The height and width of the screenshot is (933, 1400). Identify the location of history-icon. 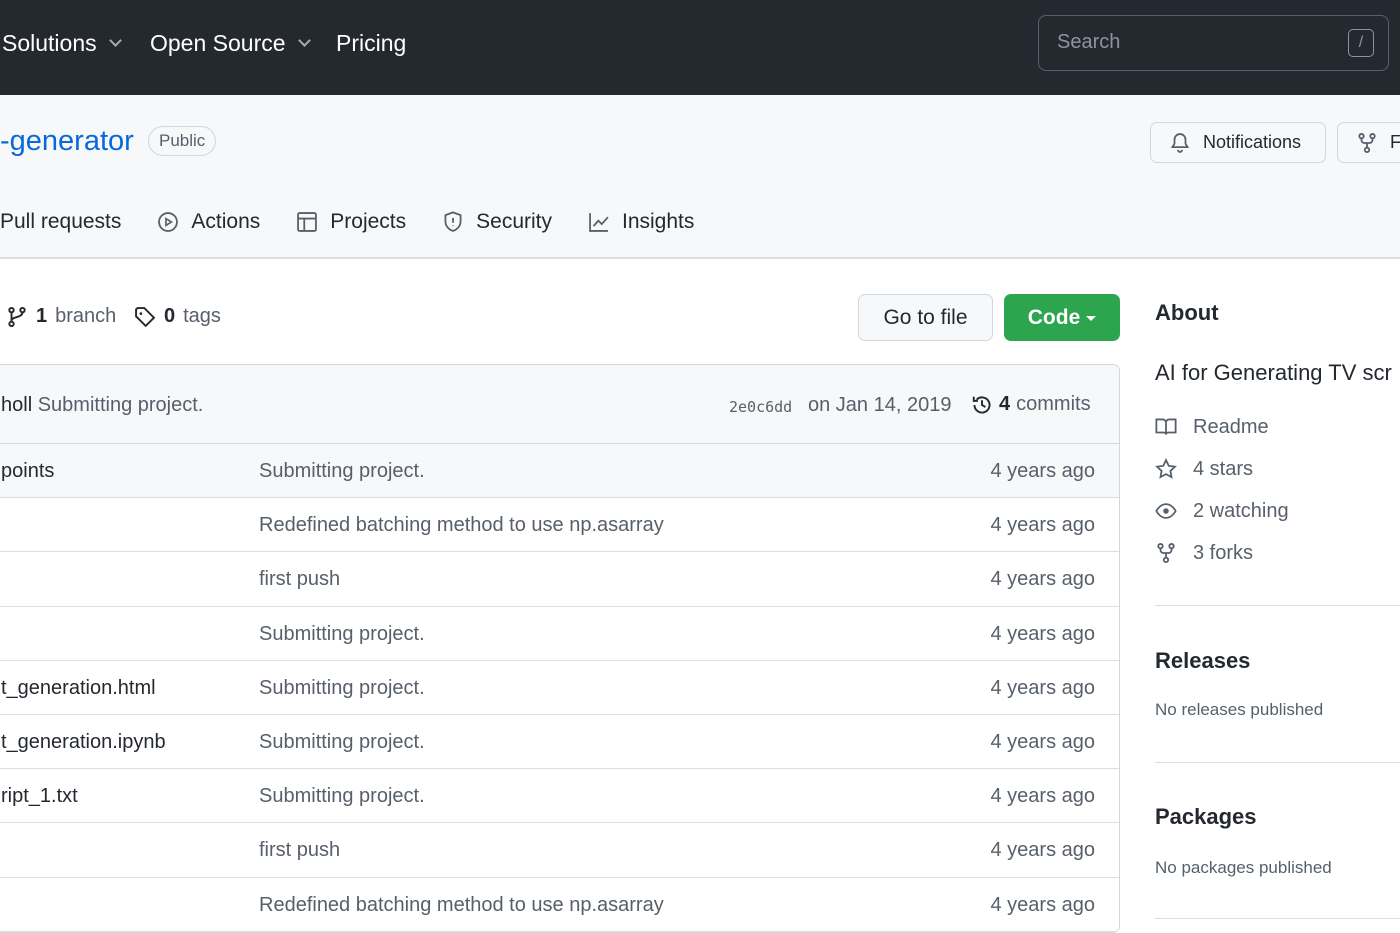
(981, 404).